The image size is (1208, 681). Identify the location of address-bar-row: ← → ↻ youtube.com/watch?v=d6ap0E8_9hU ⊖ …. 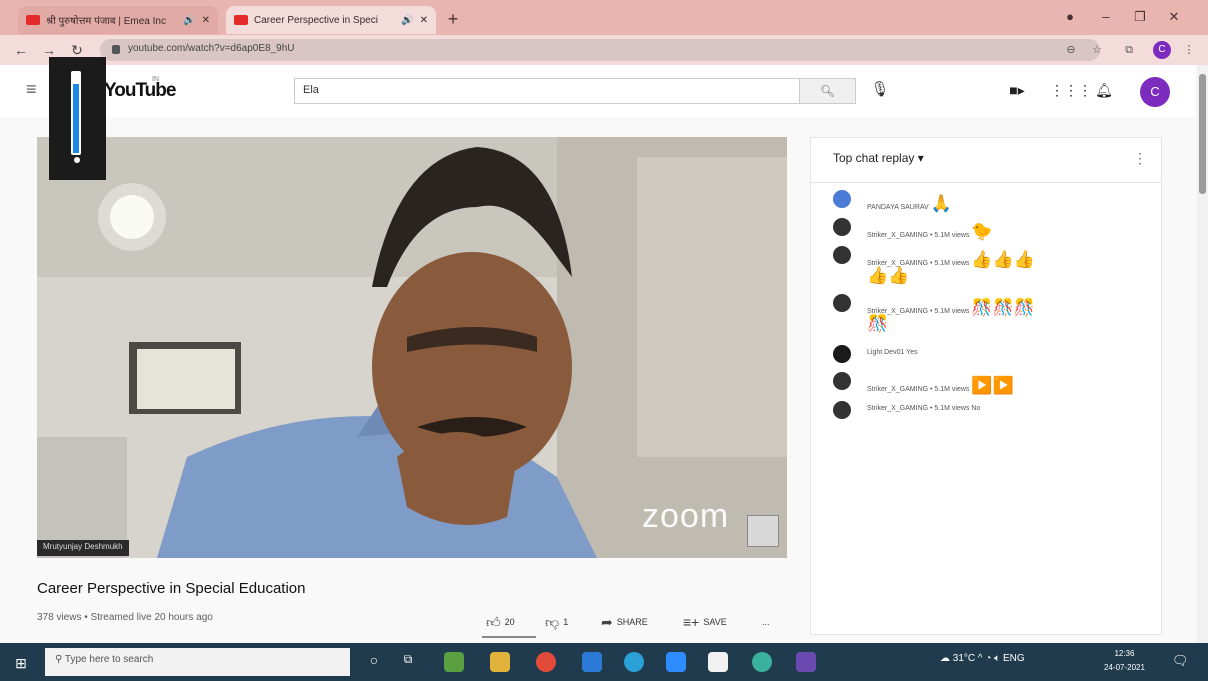
(604, 50).